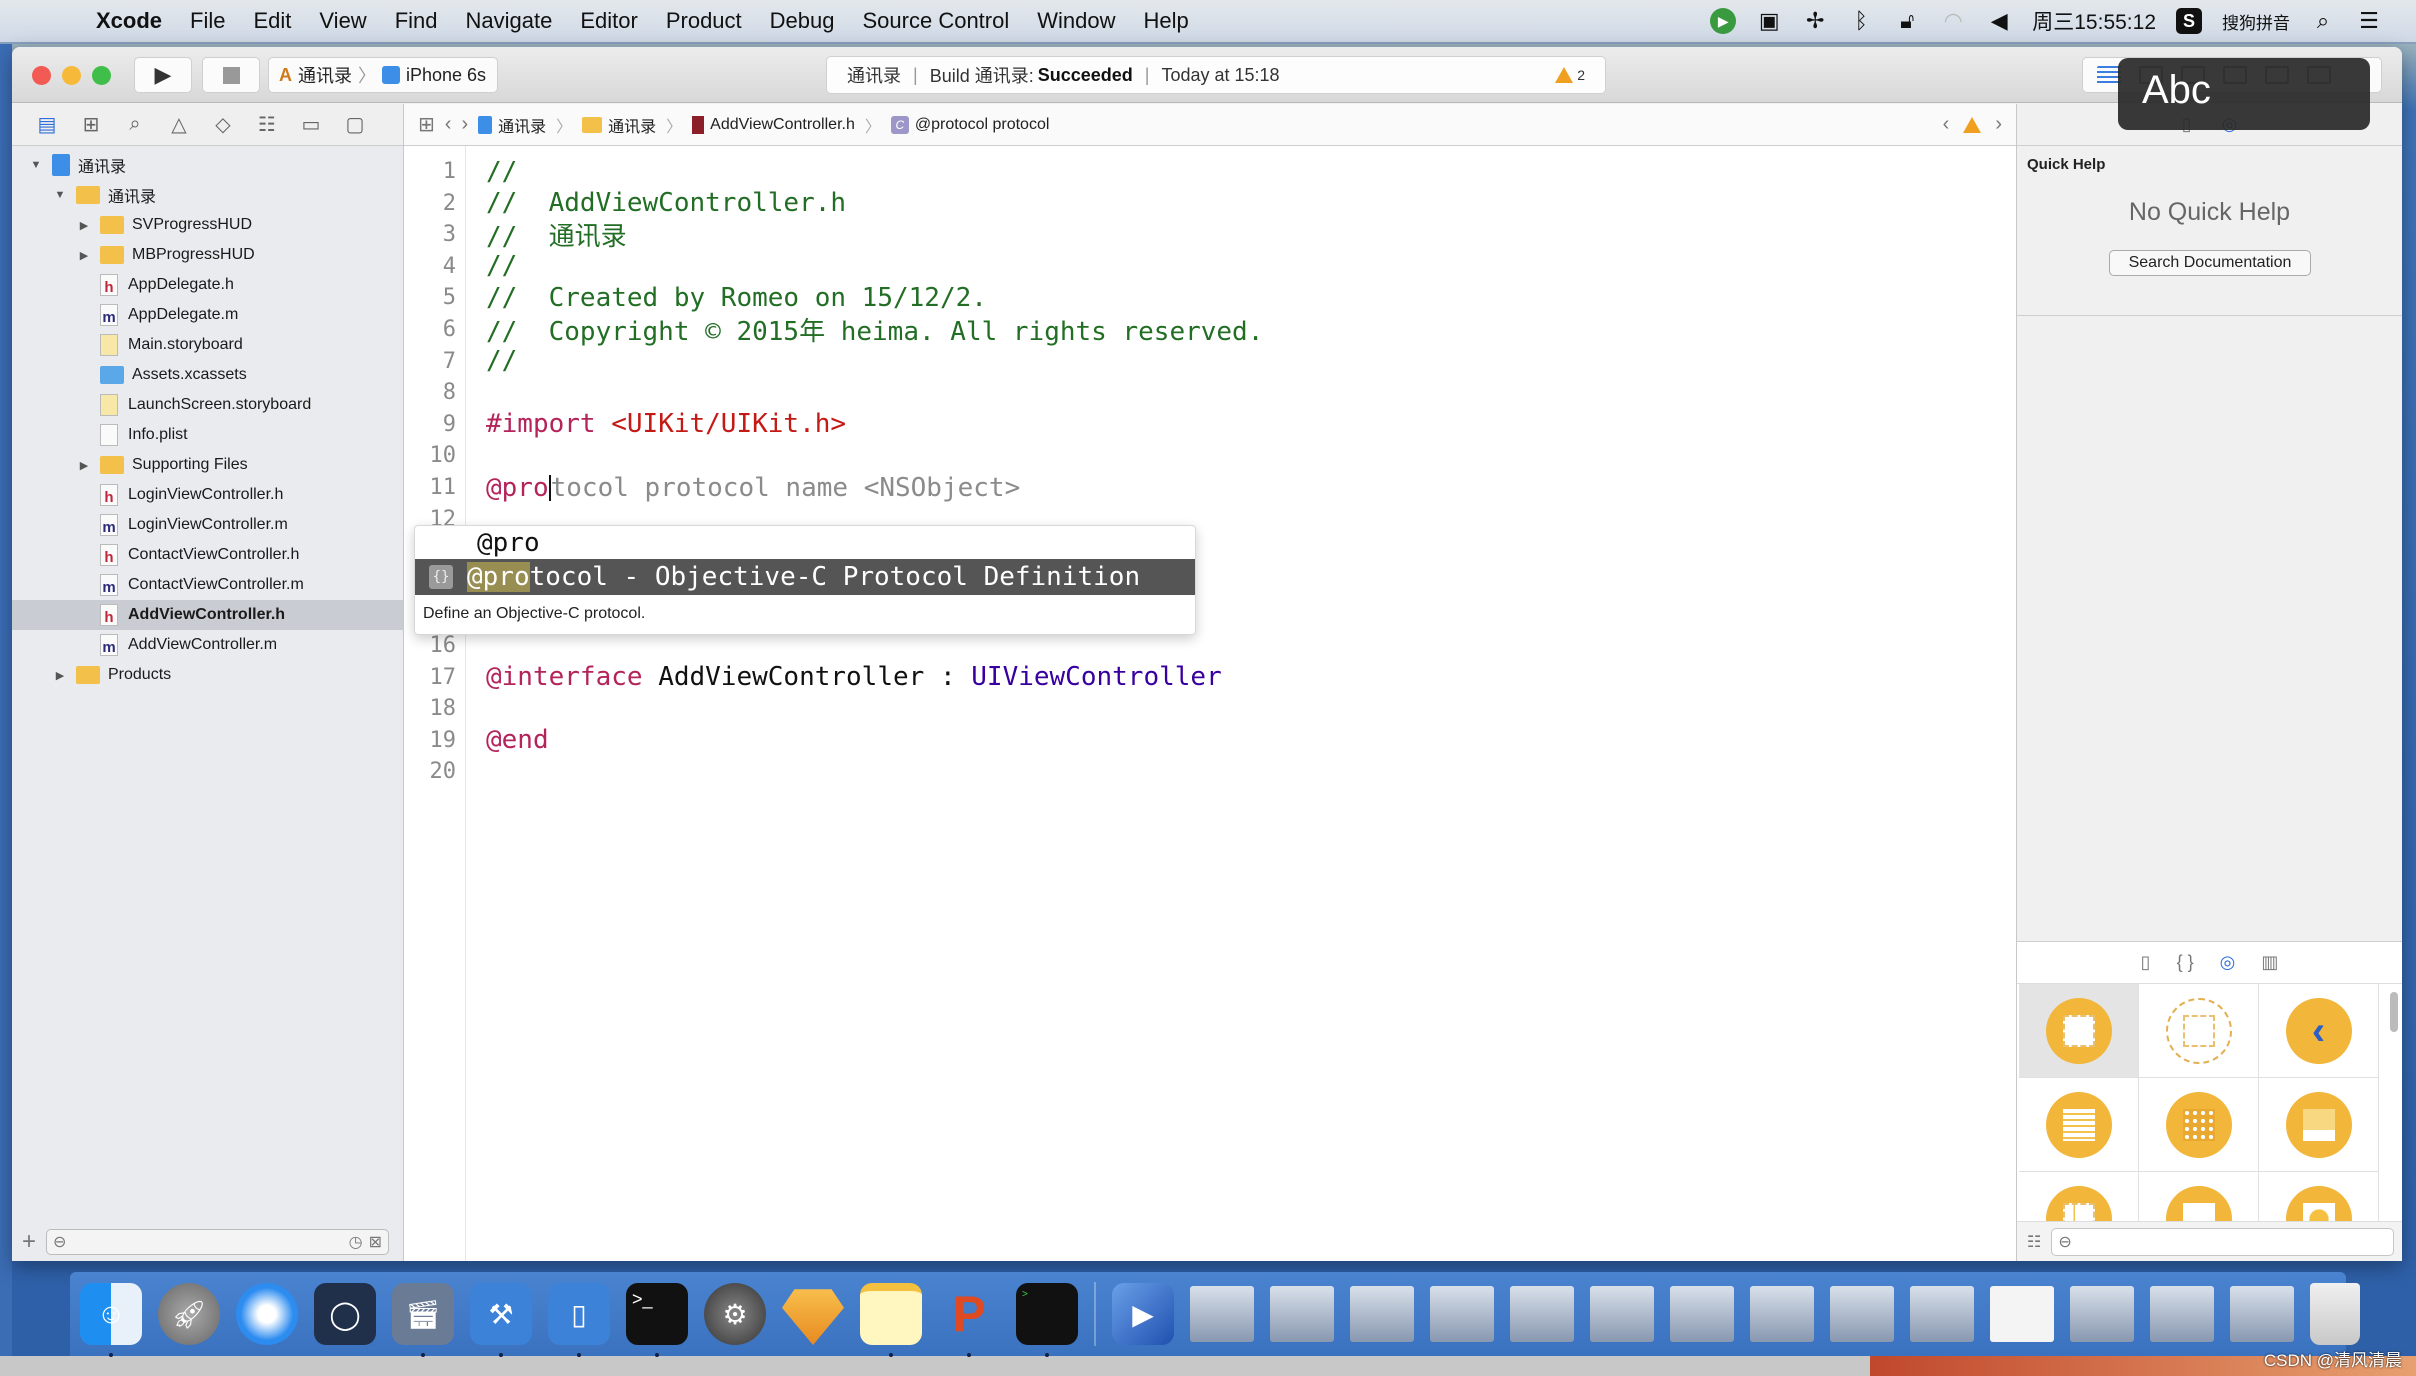 The image size is (2416, 1376). I want to click on folder-icon: ▤, so click(47, 125).